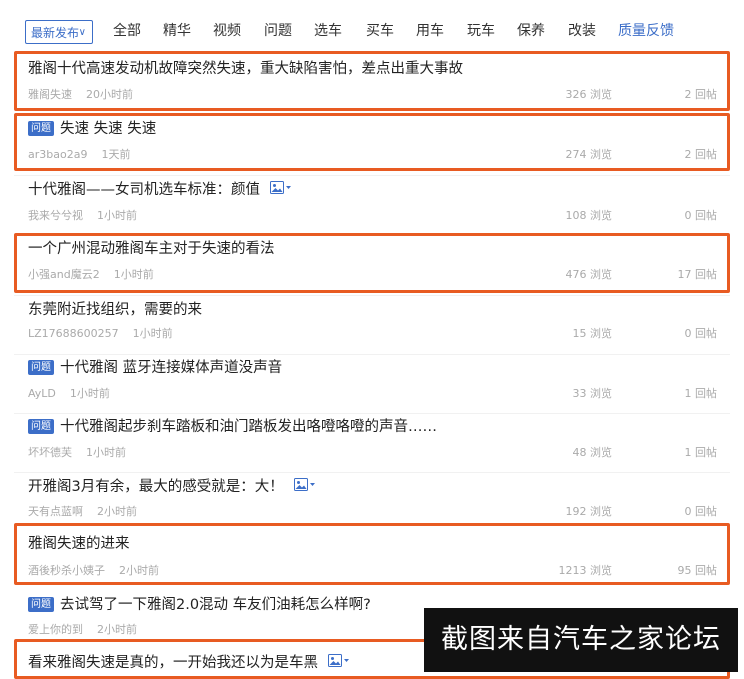 Image resolution: width=744 pixels, height=679 pixels. What do you see at coordinates (245, 69) in the screenshot?
I see `post-title: 雅阁十代高速发动机故障突然失速，重大缺陷害怕，差点出重大事故` at bounding box center [245, 69].